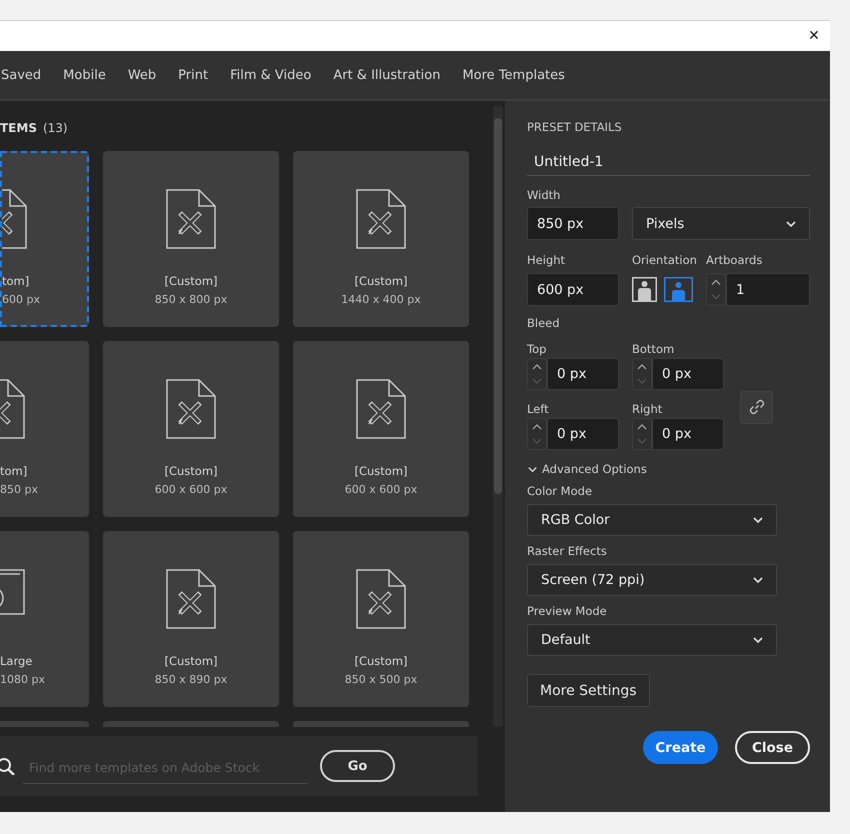 This screenshot has height=834, width=850. Describe the element at coordinates (16, 661) in the screenshot. I see `preset-name: Large` at that location.